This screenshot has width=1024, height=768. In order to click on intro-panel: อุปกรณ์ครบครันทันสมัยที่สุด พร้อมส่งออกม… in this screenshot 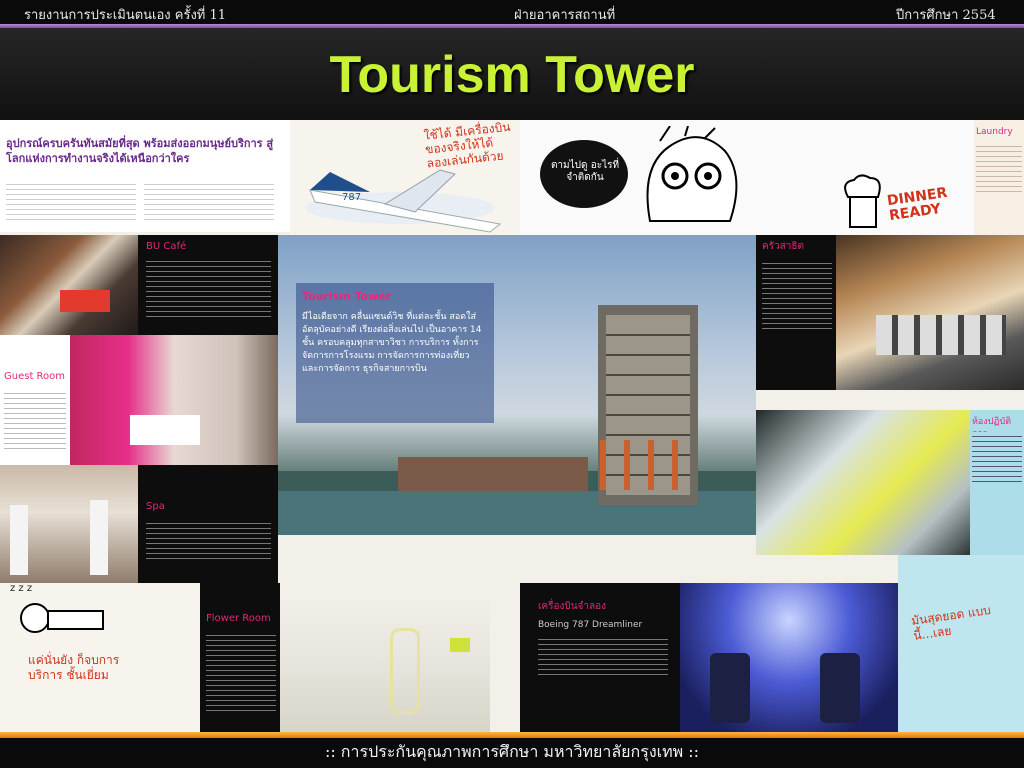, I will do `click(145, 176)`.